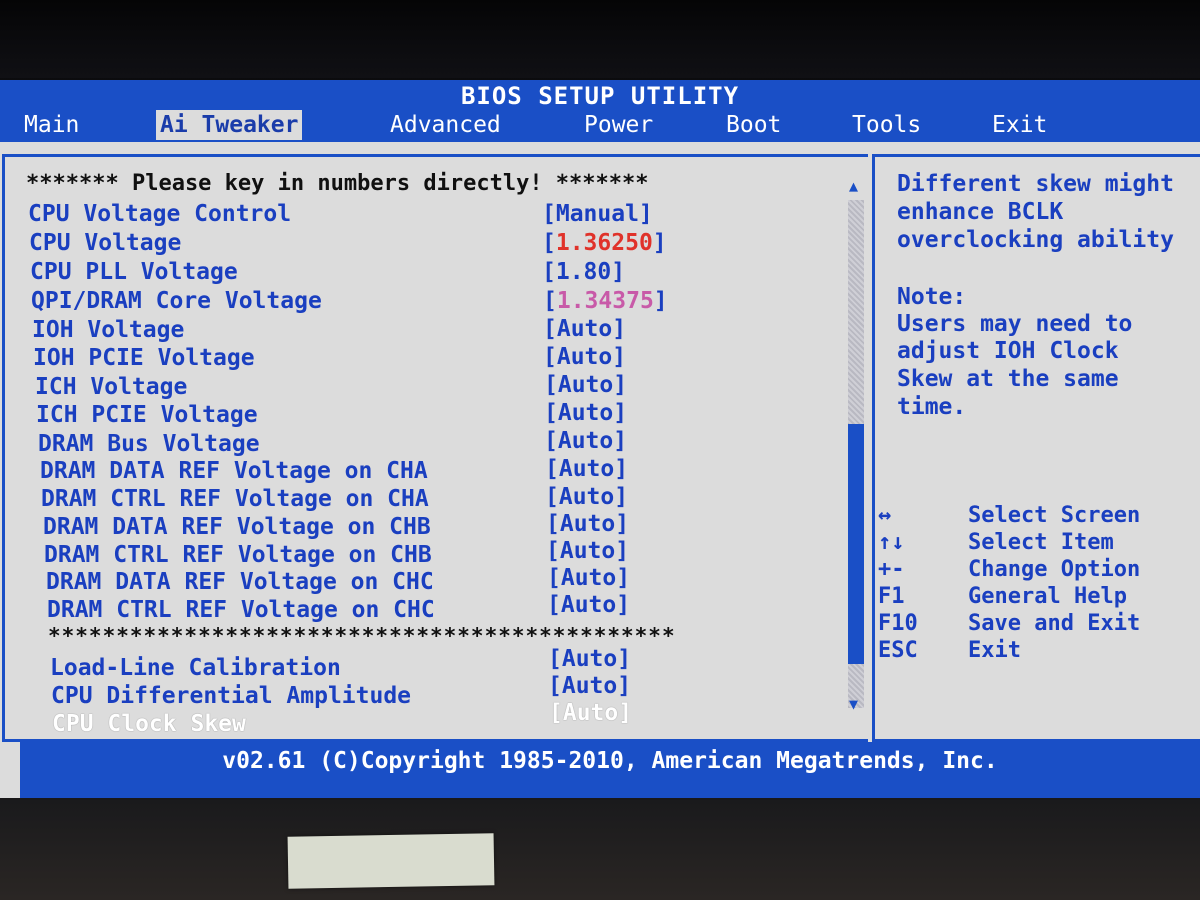  Describe the element at coordinates (237, 527) in the screenshot. I see `setting-label: DRAM DATA REF Voltage on CHB` at that location.